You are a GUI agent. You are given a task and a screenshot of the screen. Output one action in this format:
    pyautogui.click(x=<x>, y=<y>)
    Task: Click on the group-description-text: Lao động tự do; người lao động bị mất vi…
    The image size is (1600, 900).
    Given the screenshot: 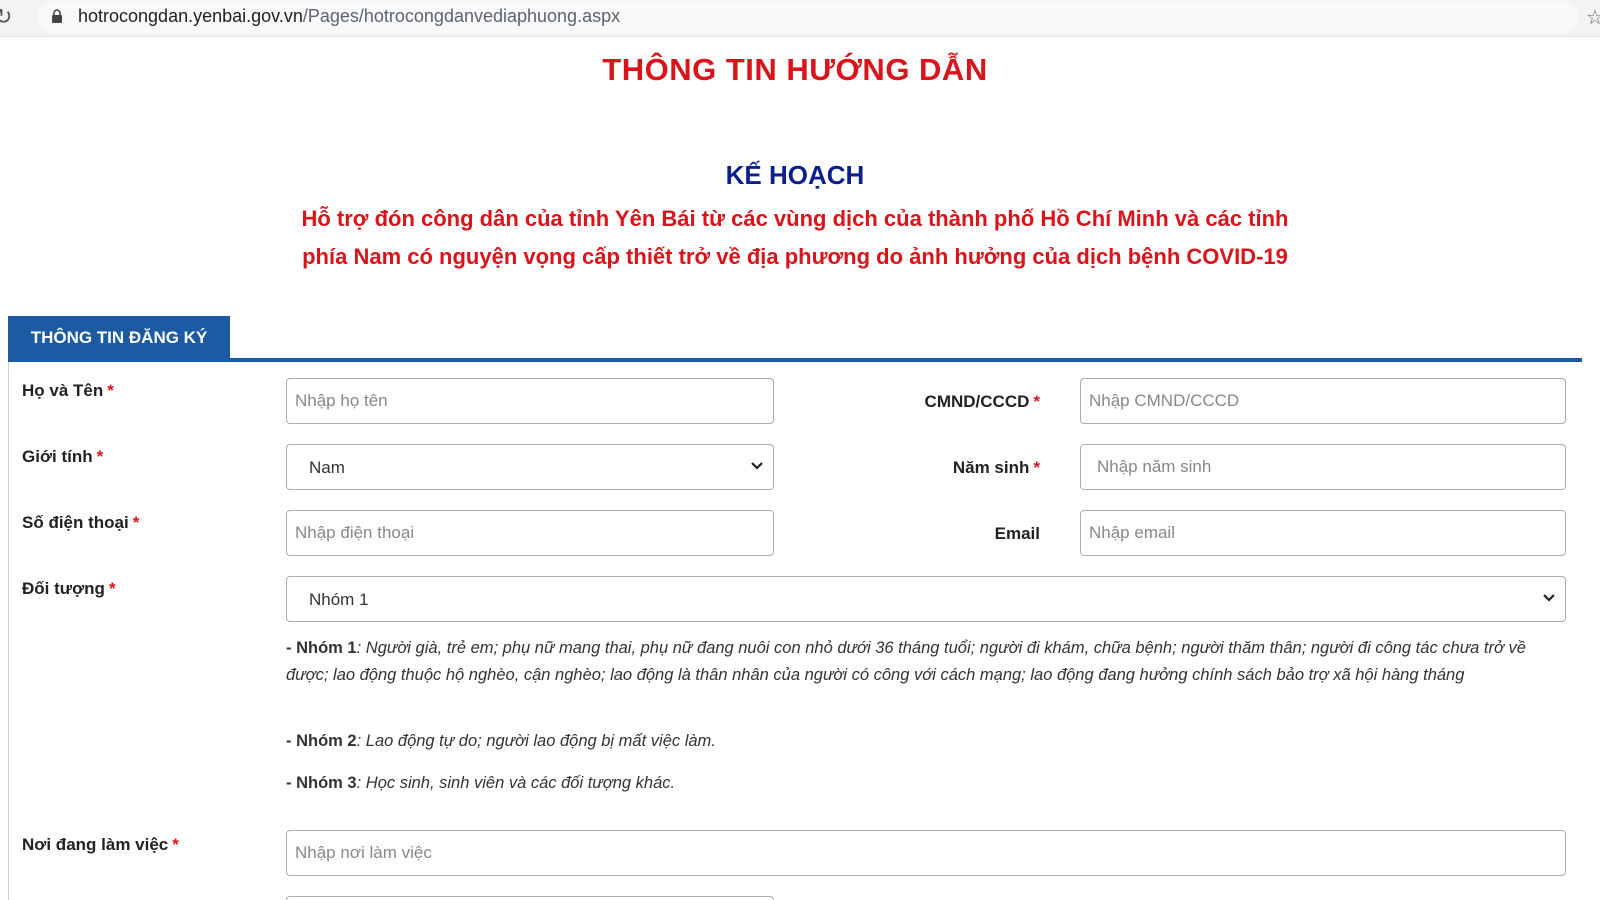 What is the action you would take?
    pyautogui.click(x=540, y=741)
    